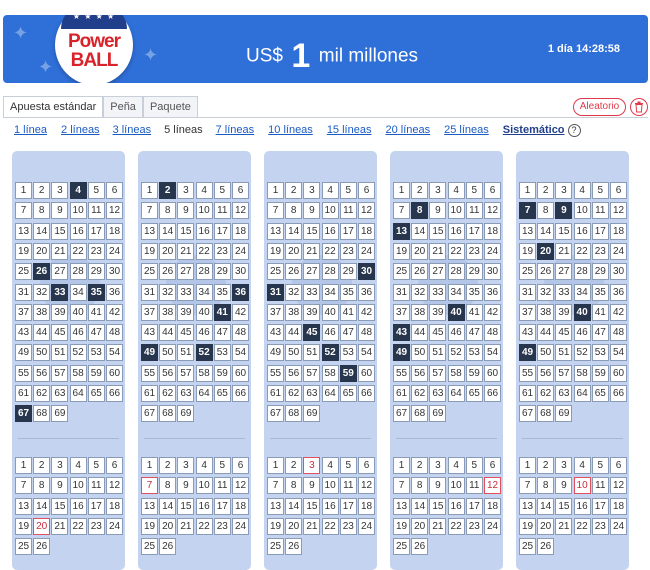  I want to click on main-number-cell: 47, so click(474, 333).